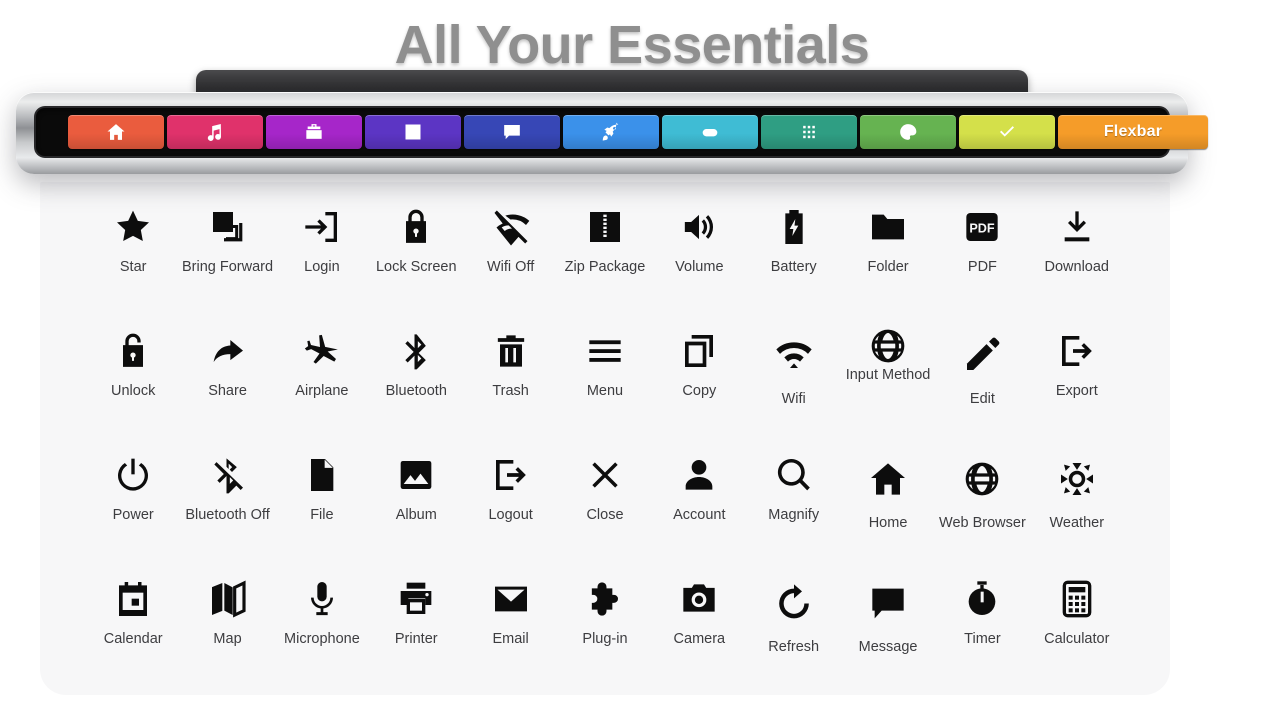  Describe the element at coordinates (413, 132) in the screenshot. I see `flexbar-key-chart` at that location.